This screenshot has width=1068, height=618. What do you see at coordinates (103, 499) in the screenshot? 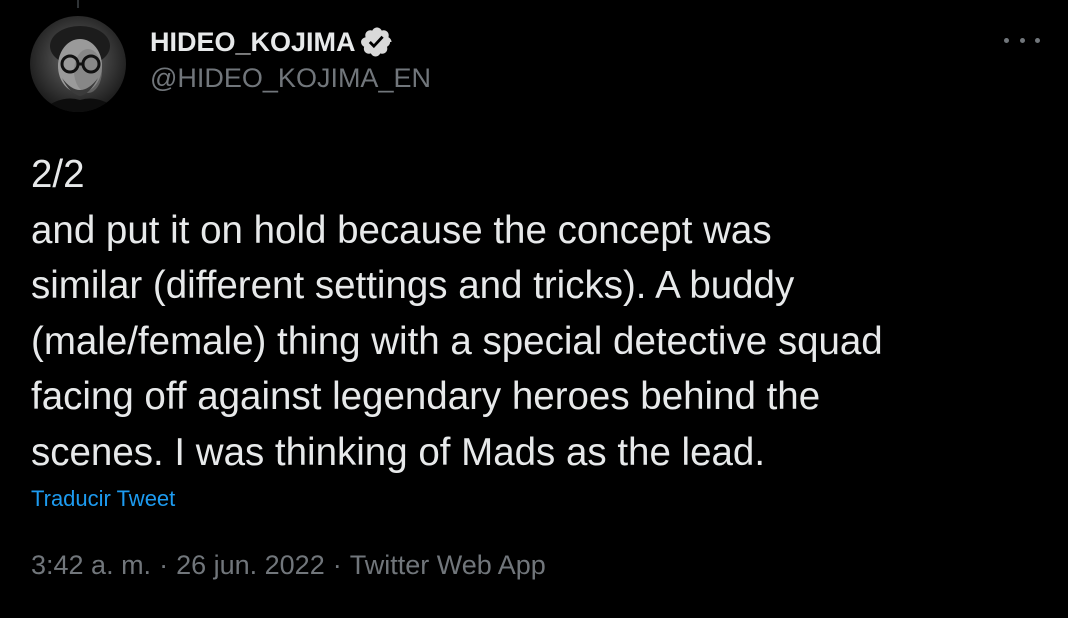
I see `translate-tweet-link: Traducir Tweet` at bounding box center [103, 499].